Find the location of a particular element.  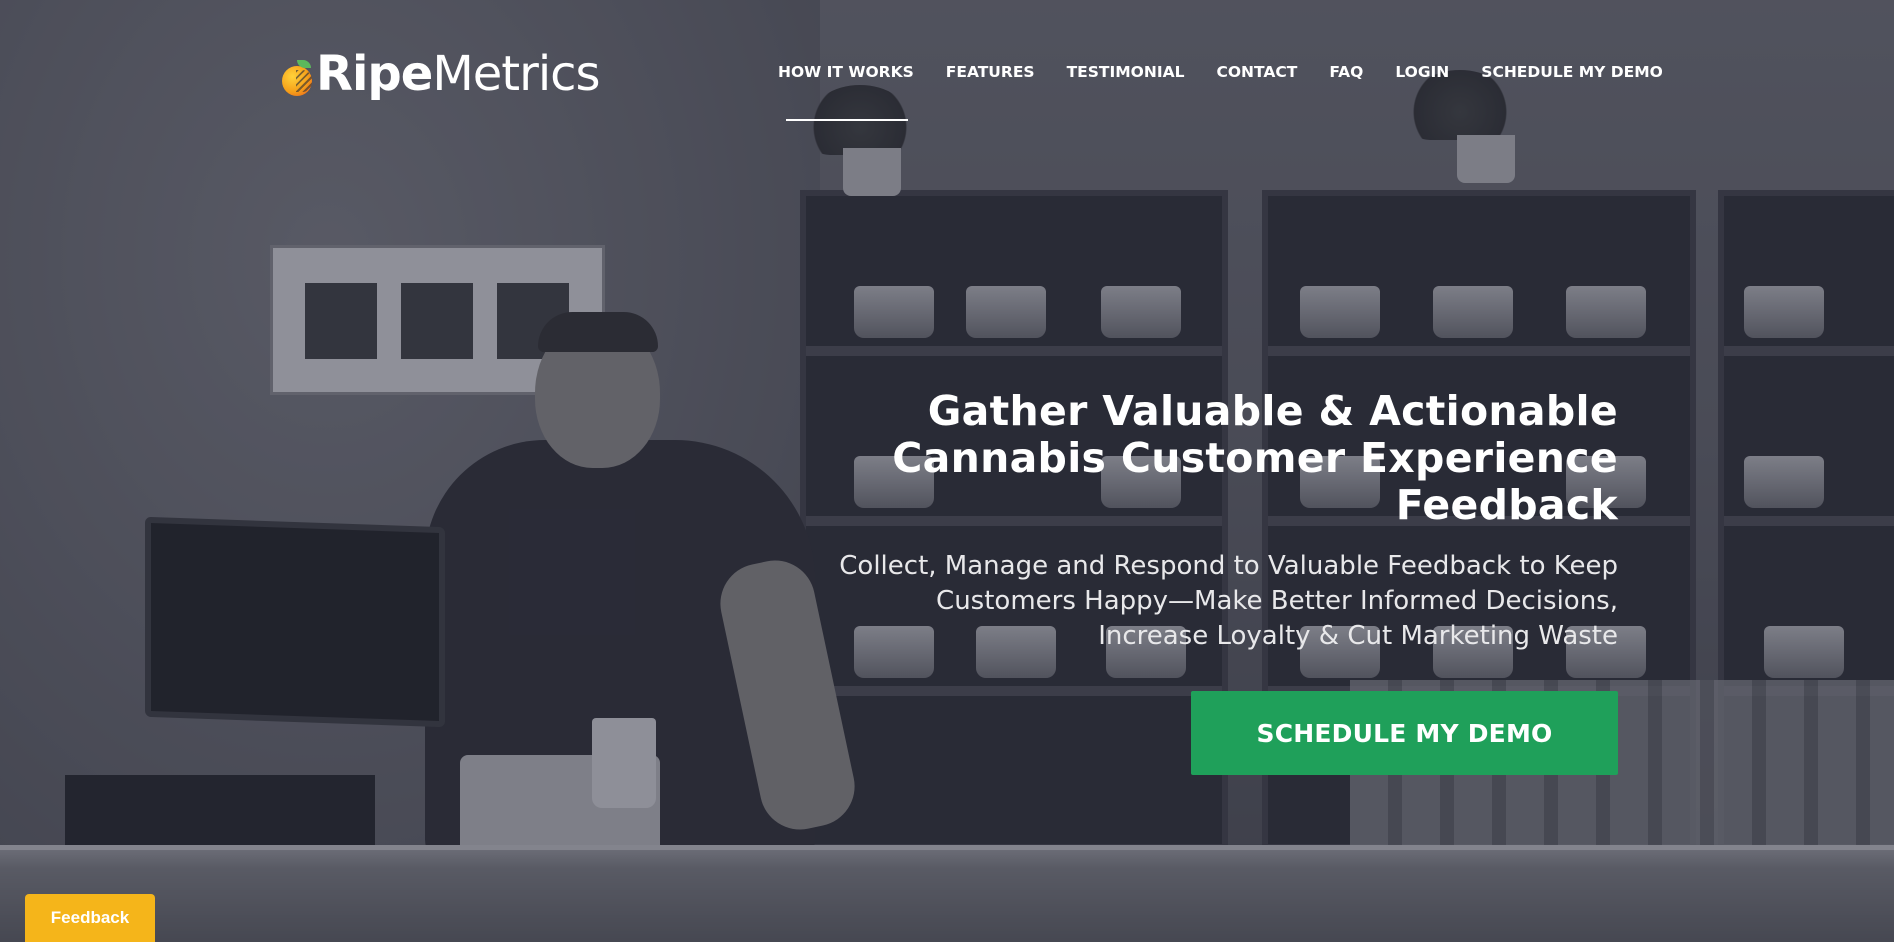

nav-faq: FAQ is located at coordinates (1346, 72).